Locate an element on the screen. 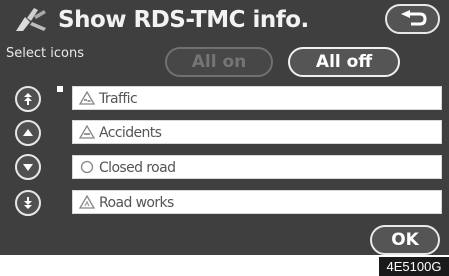  return-arrow-icon is located at coordinates (414, 18).